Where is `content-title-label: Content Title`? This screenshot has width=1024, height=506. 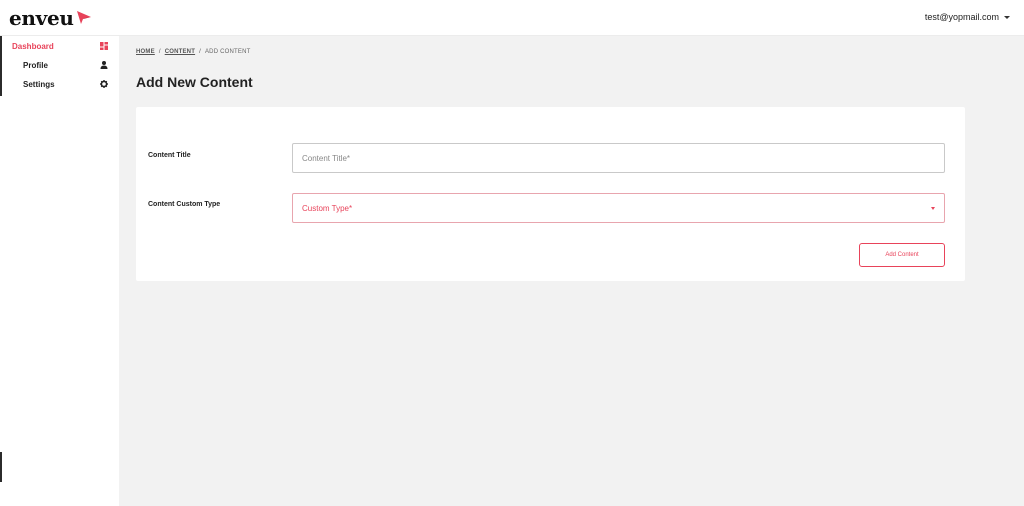 content-title-label: Content Title is located at coordinates (169, 155).